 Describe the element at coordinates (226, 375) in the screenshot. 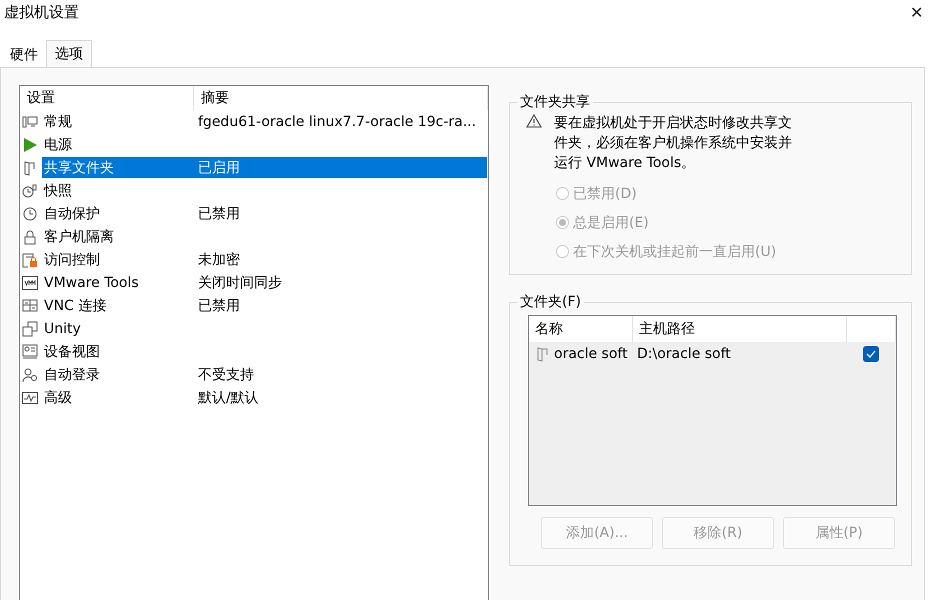

I see `setting-summary: 不受支持` at that location.